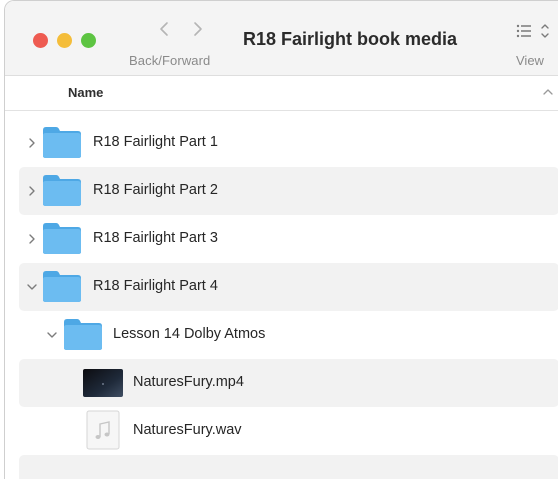  Describe the element at coordinates (288, 287) in the screenshot. I see `list-item: R18 Fairlight Part 4` at that location.